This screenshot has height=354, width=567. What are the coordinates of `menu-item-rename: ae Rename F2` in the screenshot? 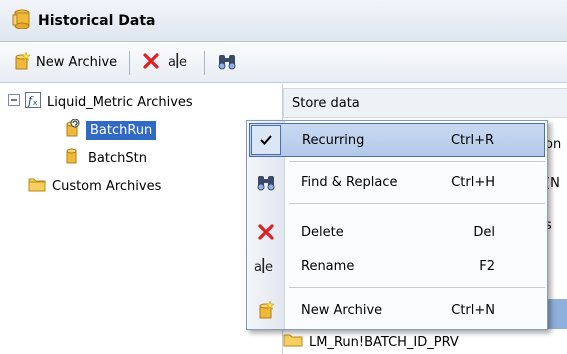 It's located at (397, 266).